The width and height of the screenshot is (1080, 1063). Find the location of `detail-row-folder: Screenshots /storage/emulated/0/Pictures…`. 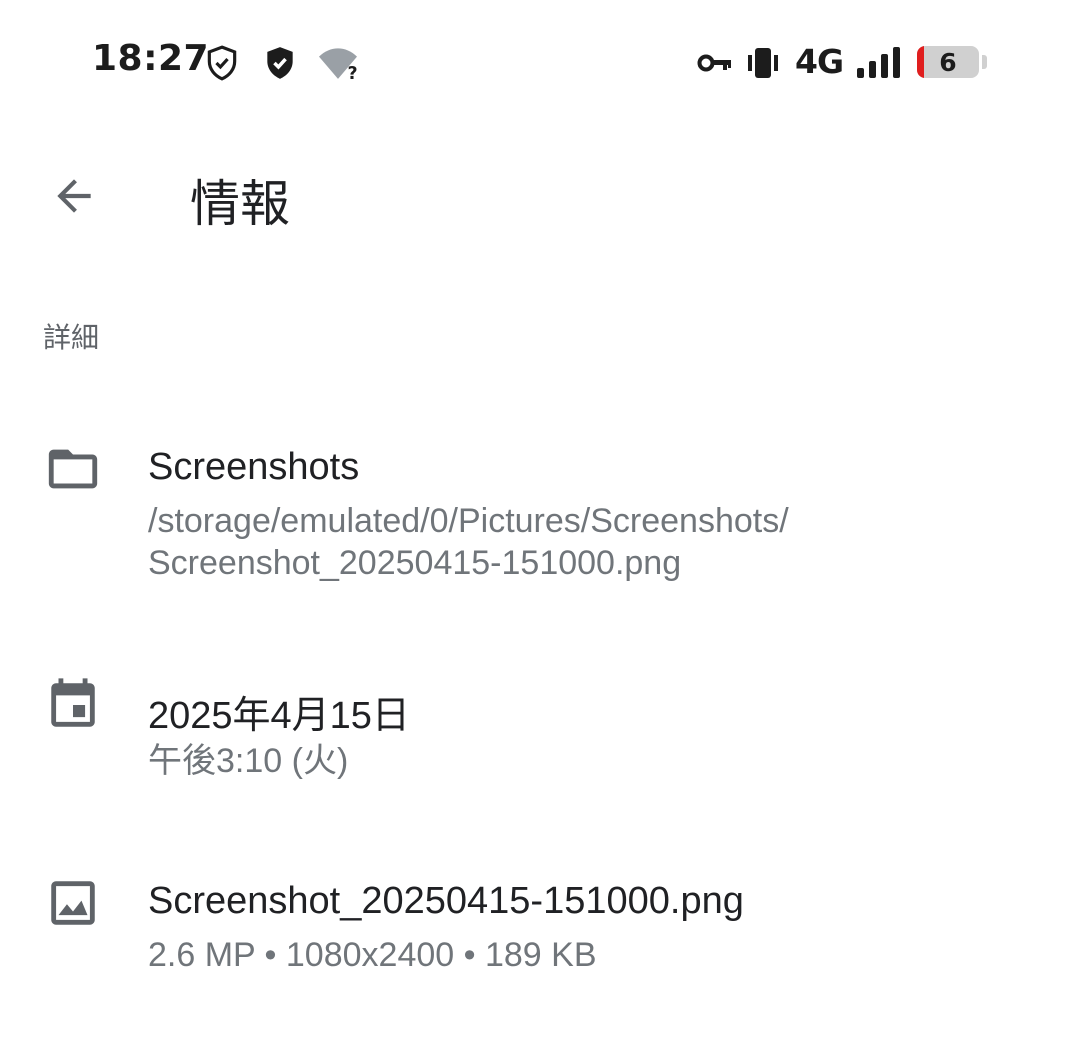

detail-row-folder: Screenshots /storage/emulated/0/Pictures… is located at coordinates (540, 515).